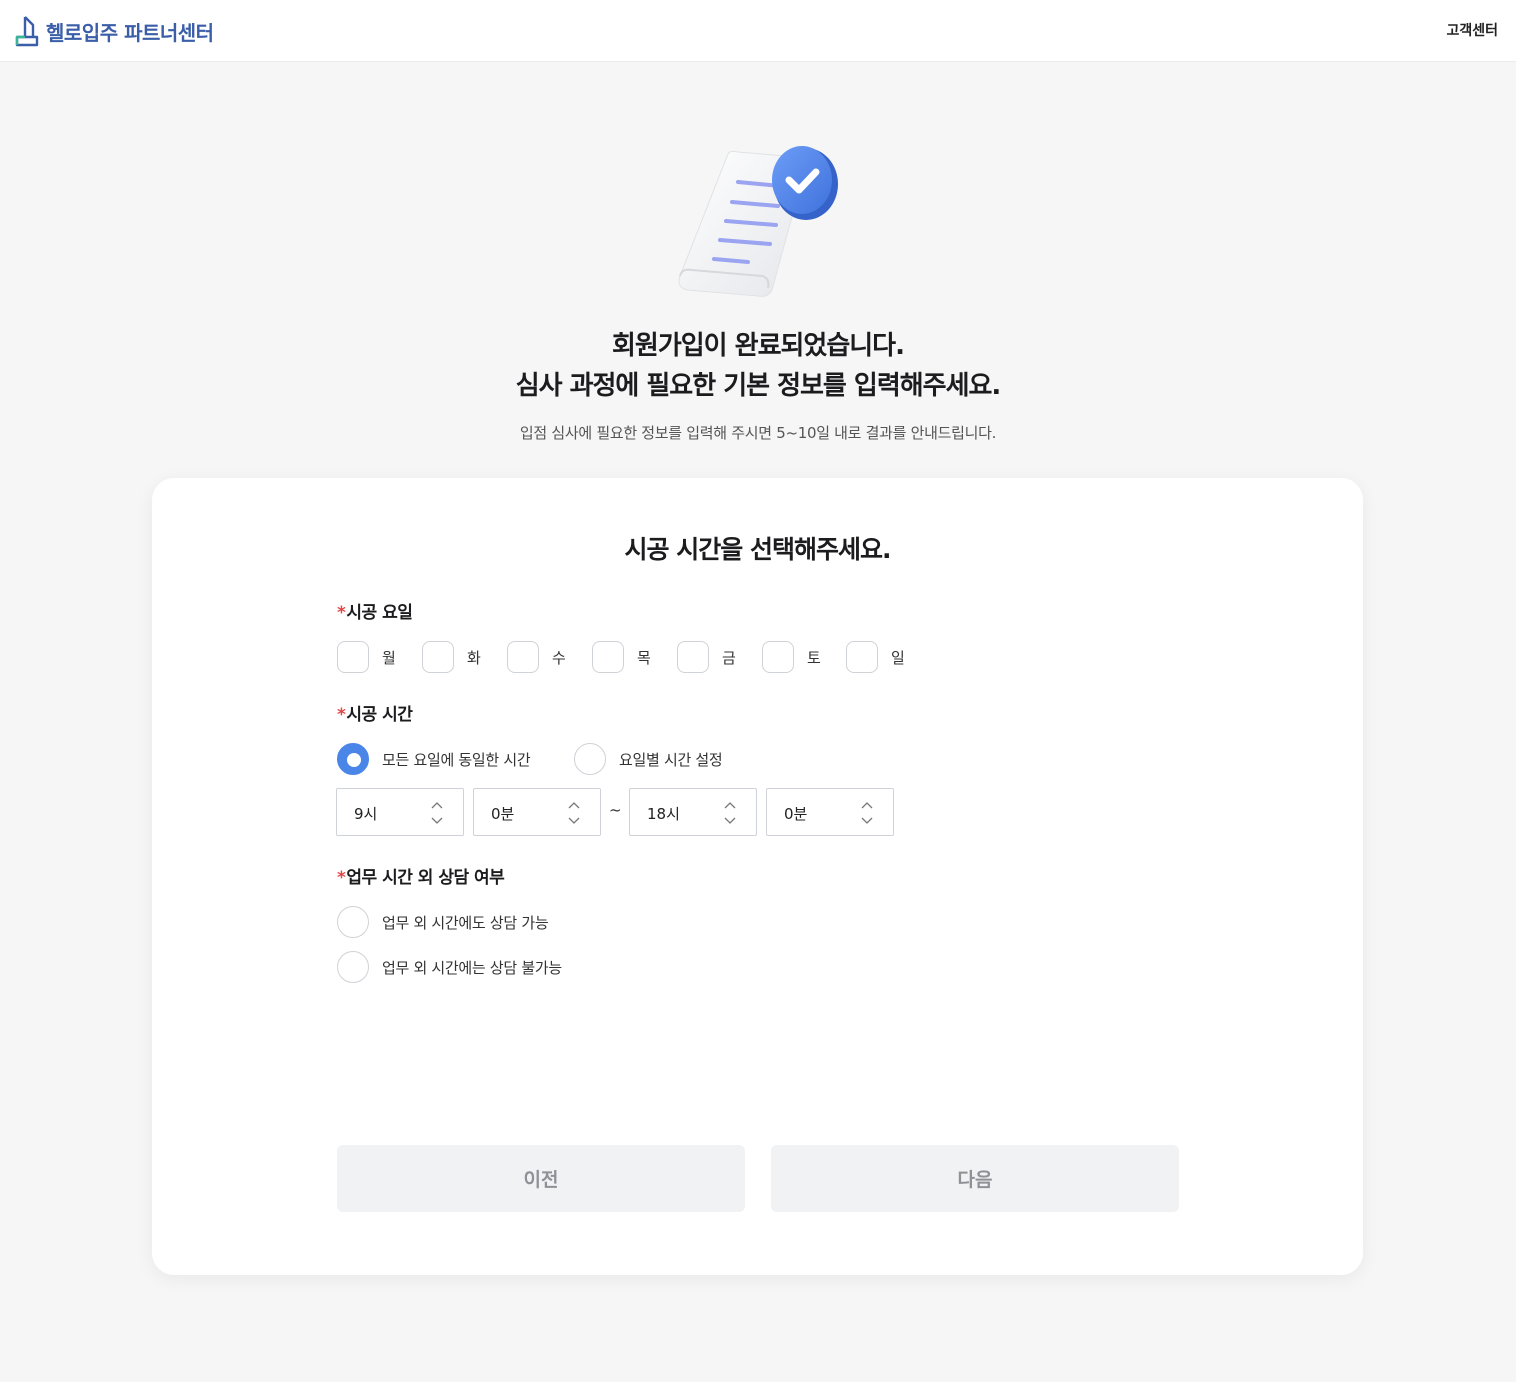 The width and height of the screenshot is (1516, 1382). I want to click on days-section-label: *시공 요일, so click(375, 610).